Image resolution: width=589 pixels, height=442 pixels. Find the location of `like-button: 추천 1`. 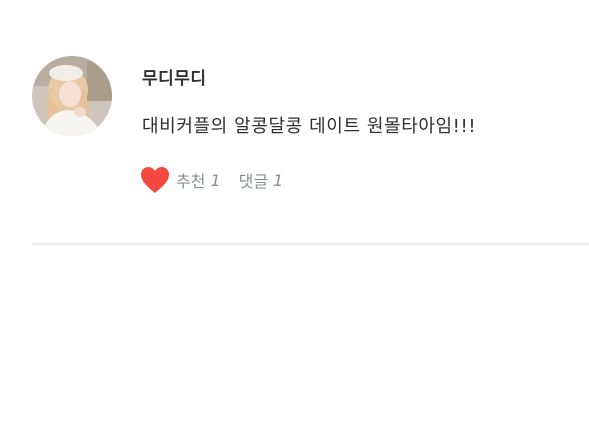

like-button: 추천 1 is located at coordinates (180, 180).